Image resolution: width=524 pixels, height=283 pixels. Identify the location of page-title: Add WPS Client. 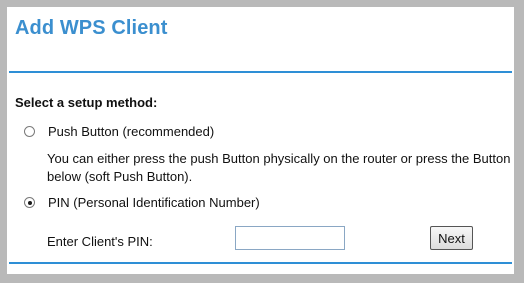
(91, 28).